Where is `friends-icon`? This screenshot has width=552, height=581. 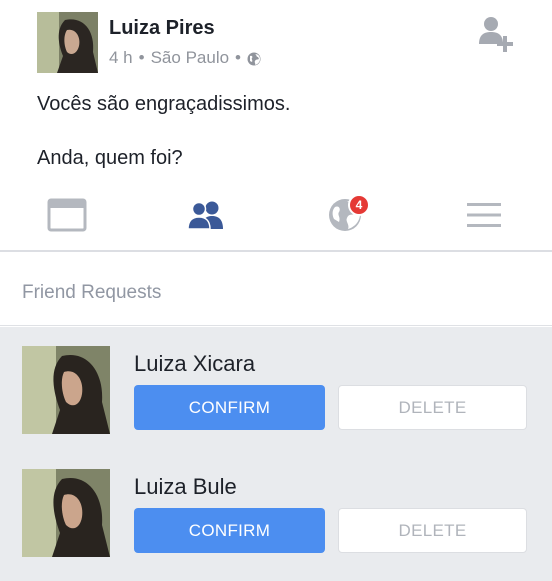 friends-icon is located at coordinates (206, 217).